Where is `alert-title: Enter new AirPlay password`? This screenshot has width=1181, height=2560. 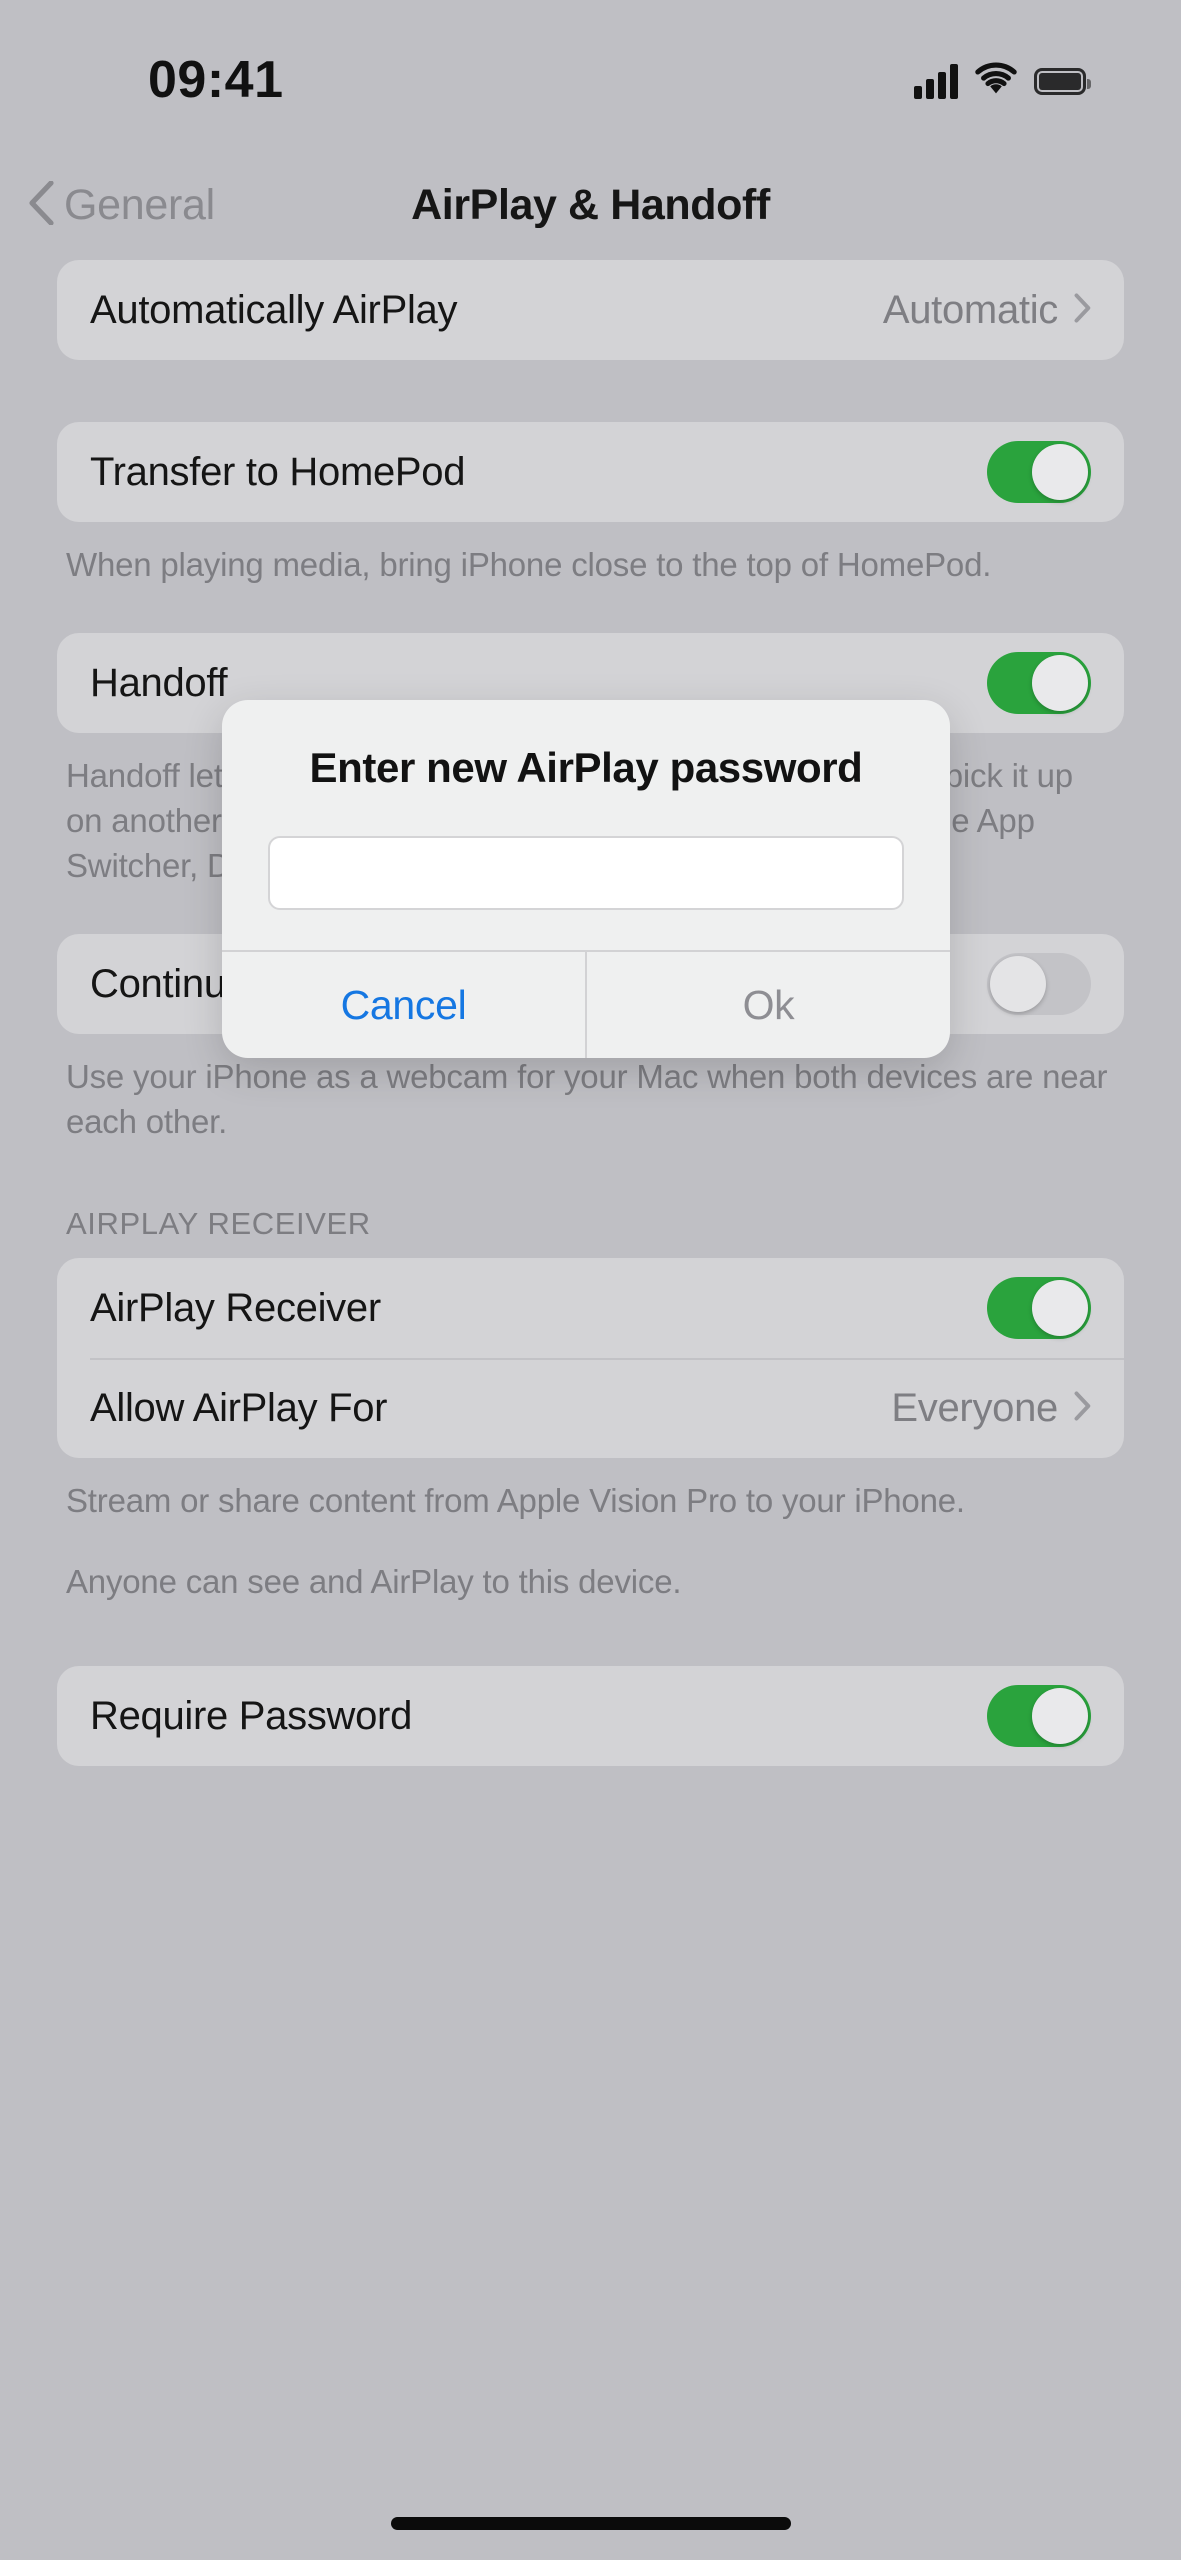
alert-title: Enter new AirPlay password is located at coordinates (586, 767).